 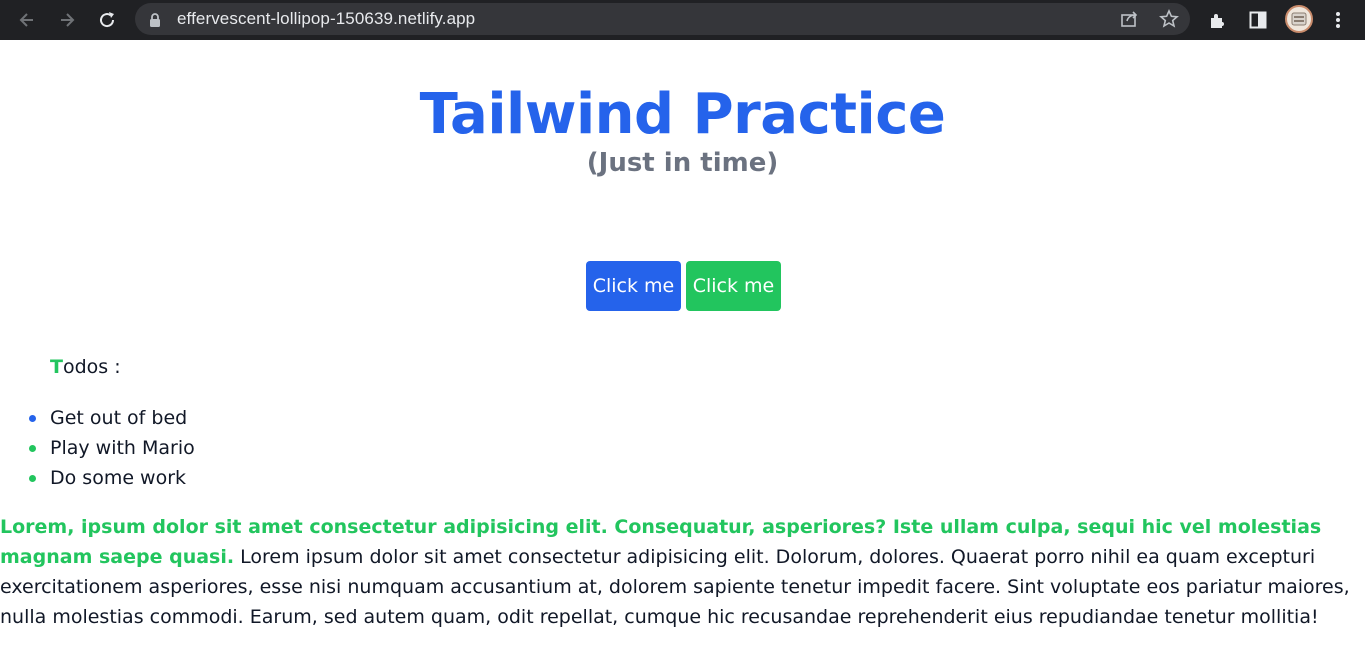 I want to click on kebab-menu-icon, so click(x=1338, y=20).